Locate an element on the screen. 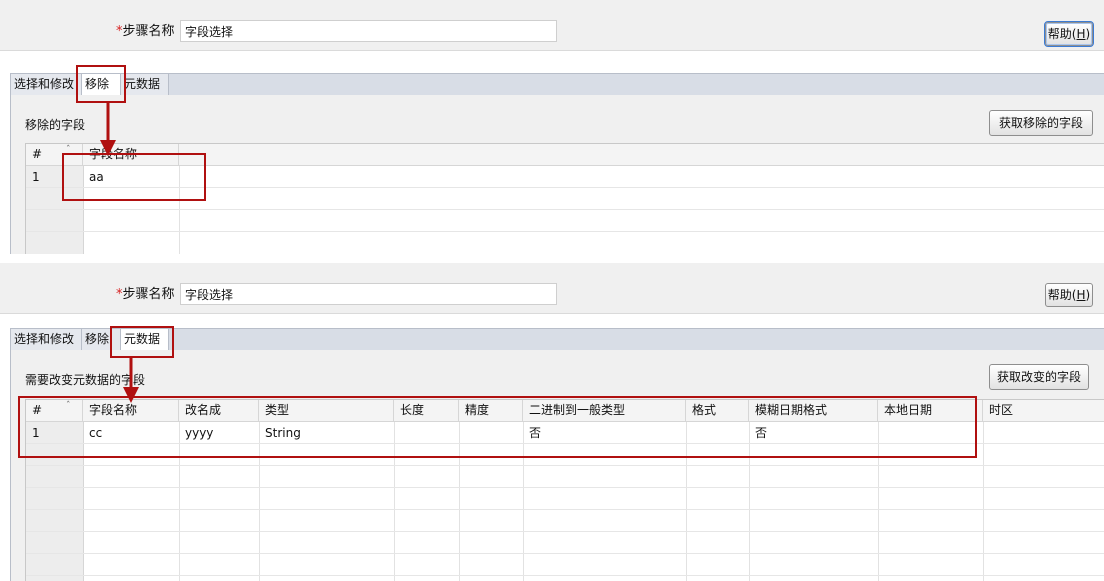  removed-fields-label: 移除的字段 is located at coordinates (55, 125).